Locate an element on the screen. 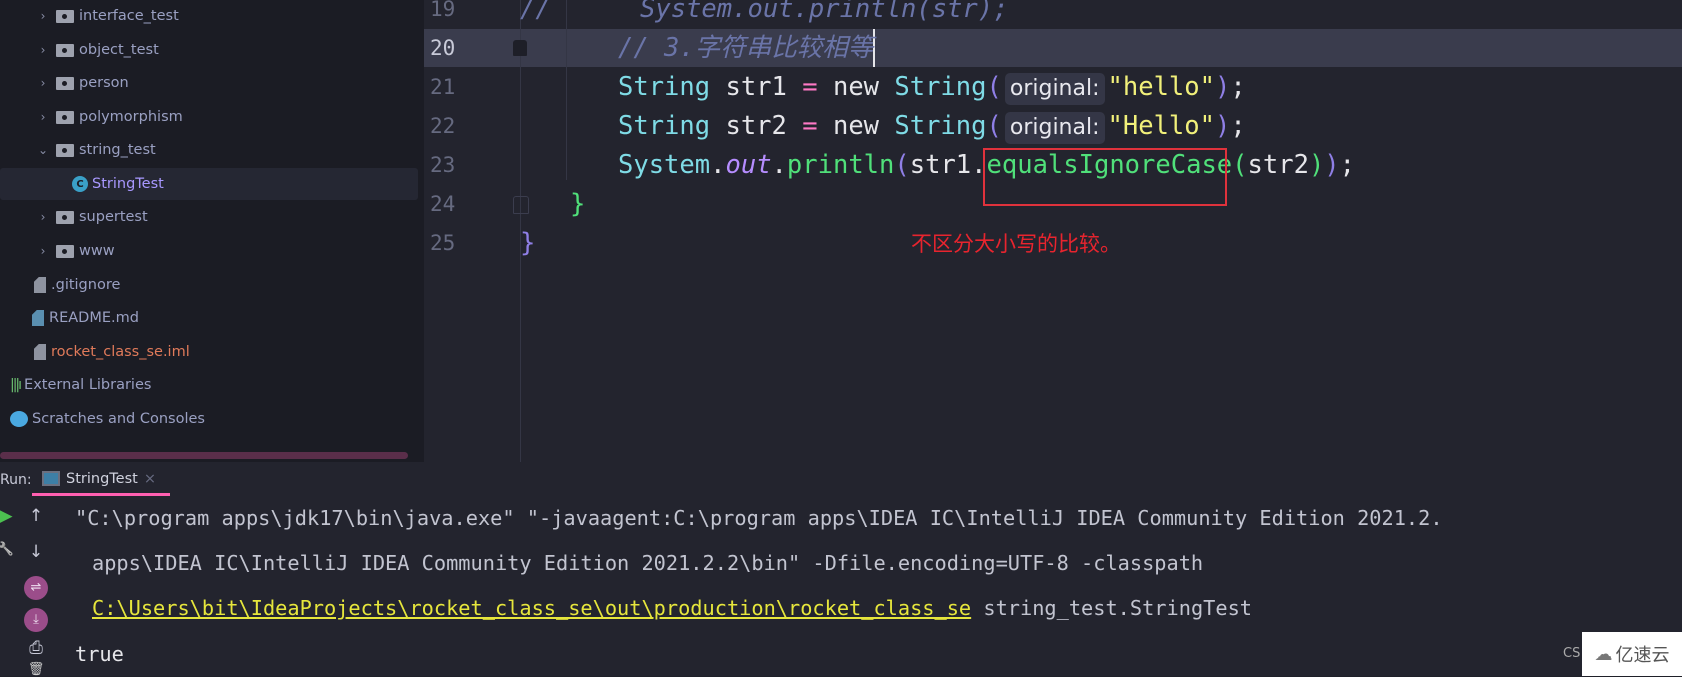 This screenshot has width=1682, height=677. tab-label: StringTest is located at coordinates (102, 478).